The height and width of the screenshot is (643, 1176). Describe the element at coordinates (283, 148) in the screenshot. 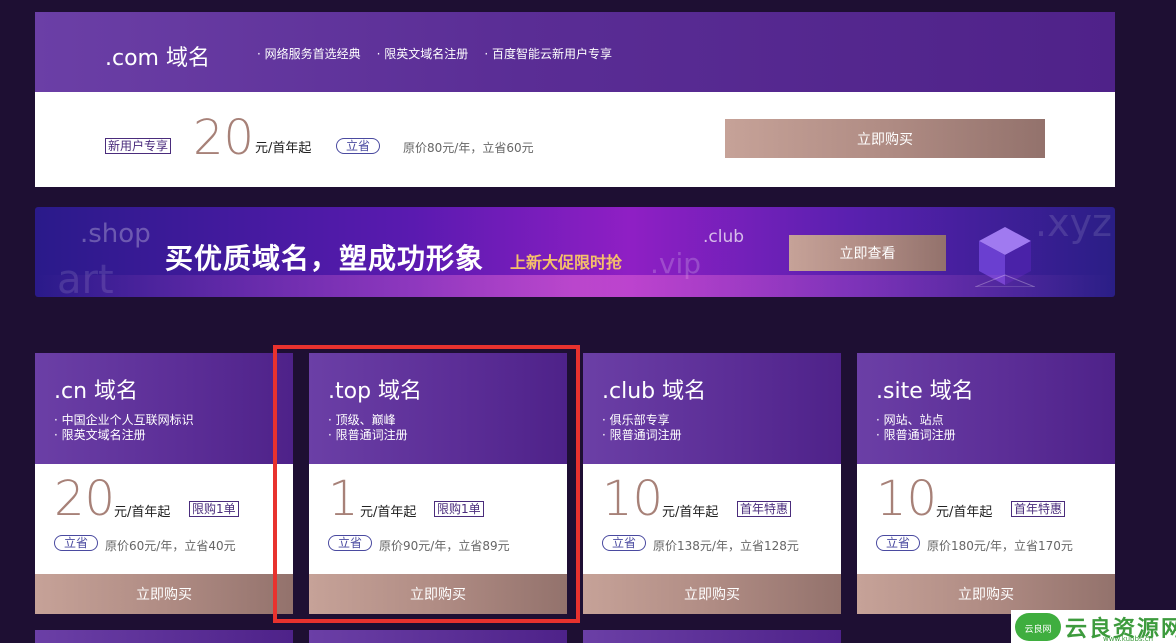

I see `com-price-unit: 元/首年起` at that location.